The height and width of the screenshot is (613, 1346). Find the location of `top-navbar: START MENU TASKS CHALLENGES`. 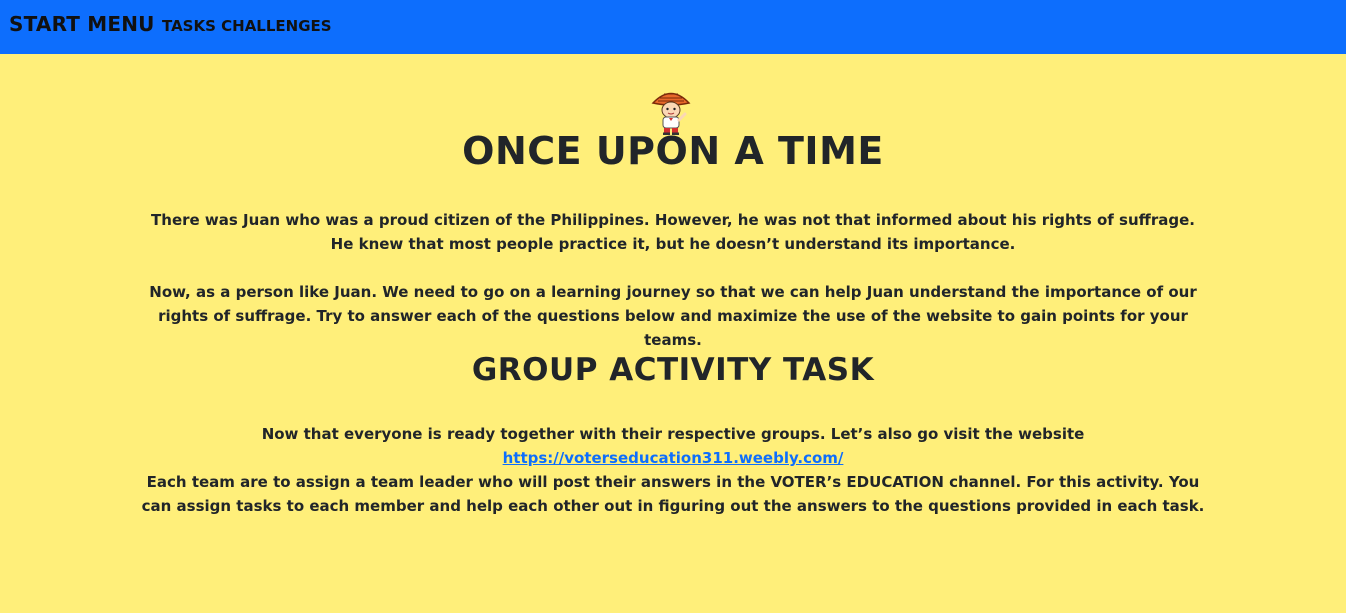

top-navbar: START MENU TASKS CHALLENGES is located at coordinates (673, 27).